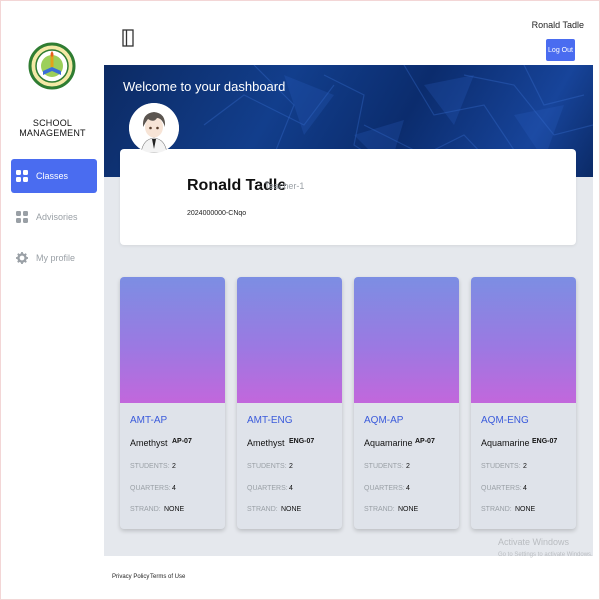 This screenshot has height=600, width=600. I want to click on class-code-link: AMT-AP, so click(148, 420).